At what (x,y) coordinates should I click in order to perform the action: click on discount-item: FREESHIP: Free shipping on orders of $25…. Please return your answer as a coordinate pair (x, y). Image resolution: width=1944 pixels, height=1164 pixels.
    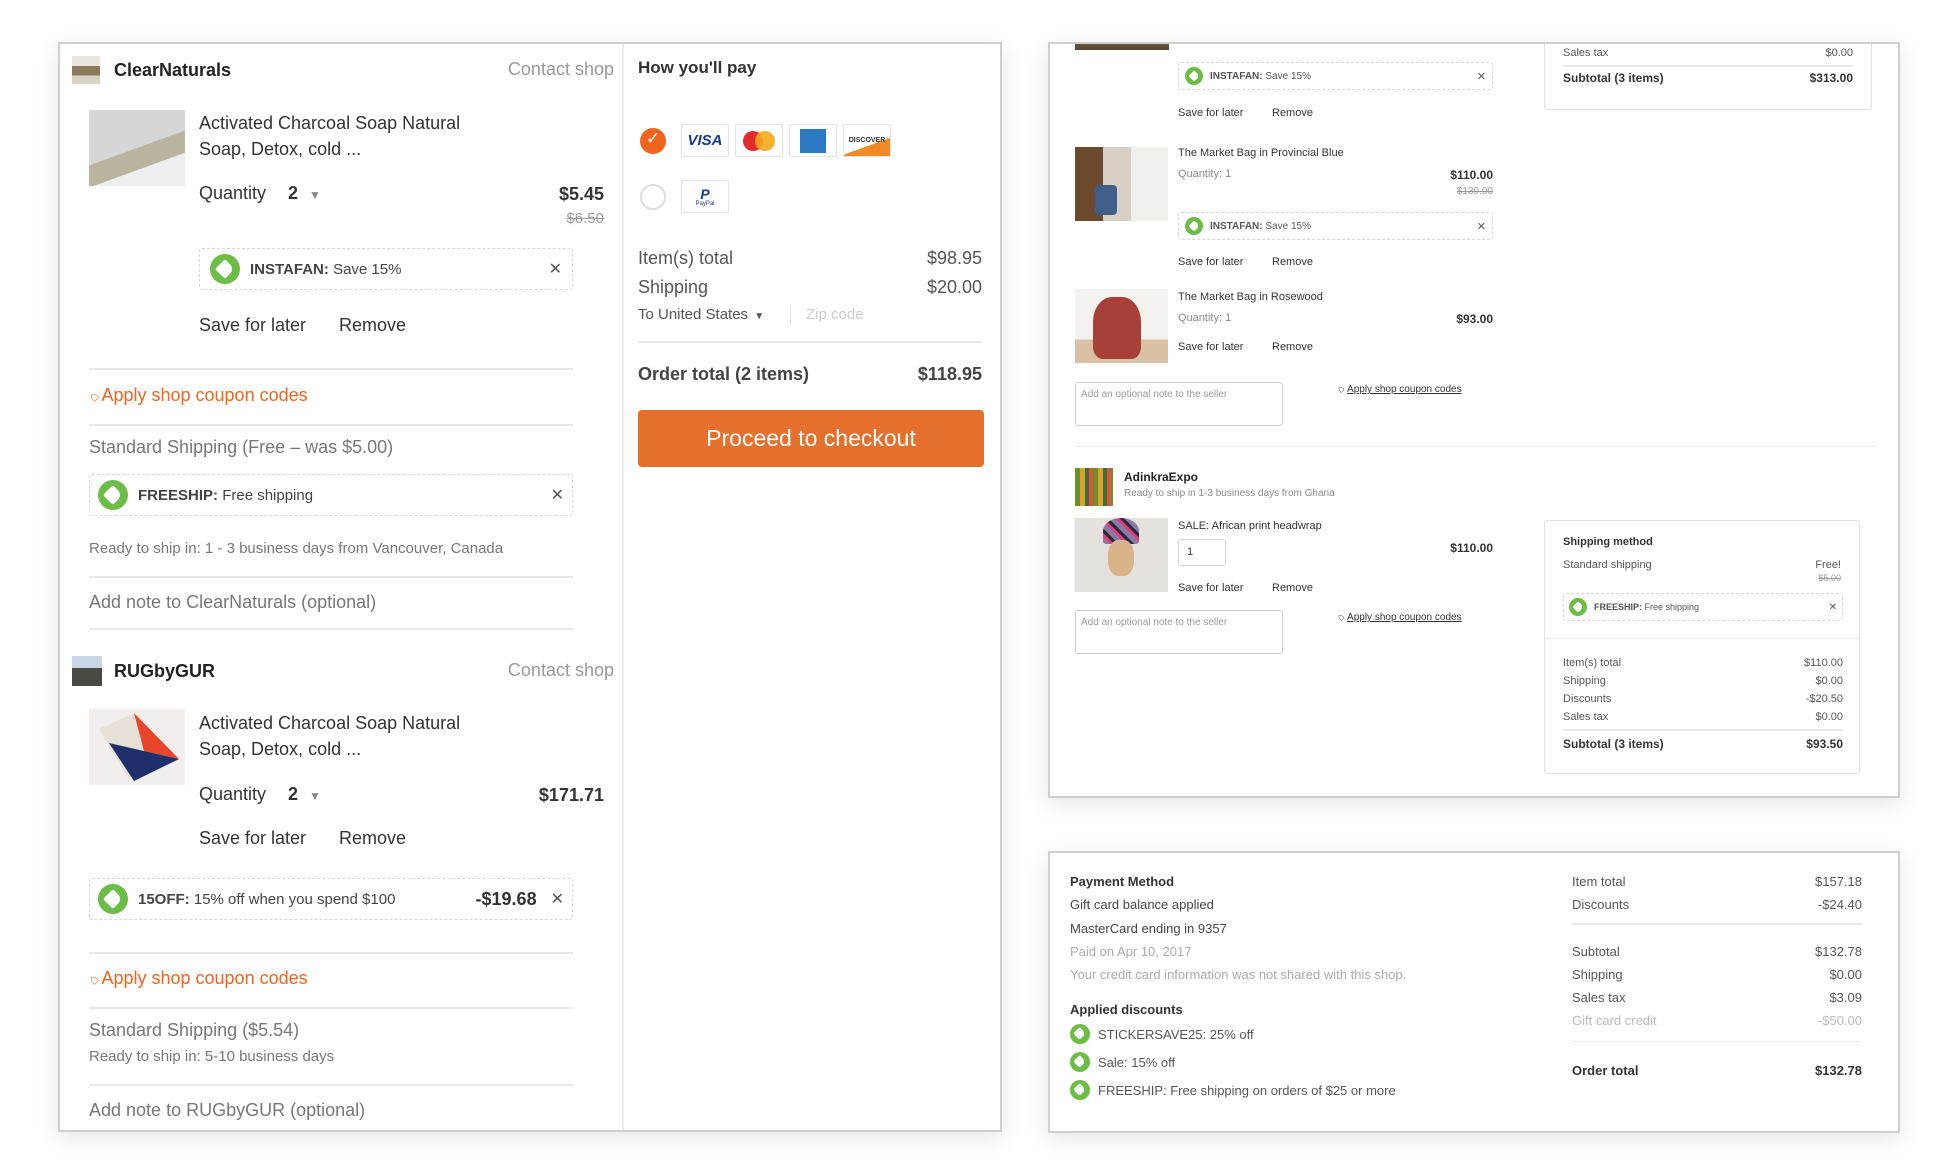
    Looking at the image, I should click on (1233, 1090).